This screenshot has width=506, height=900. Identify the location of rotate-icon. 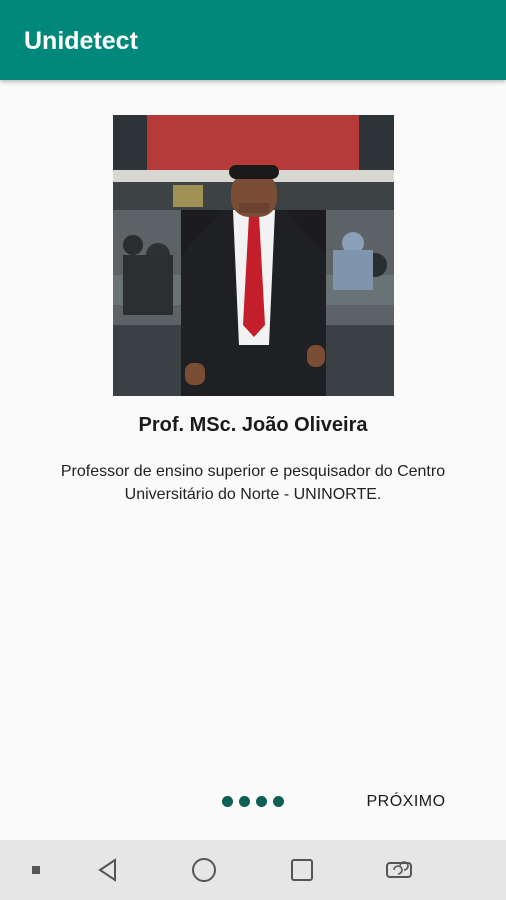
(399, 870).